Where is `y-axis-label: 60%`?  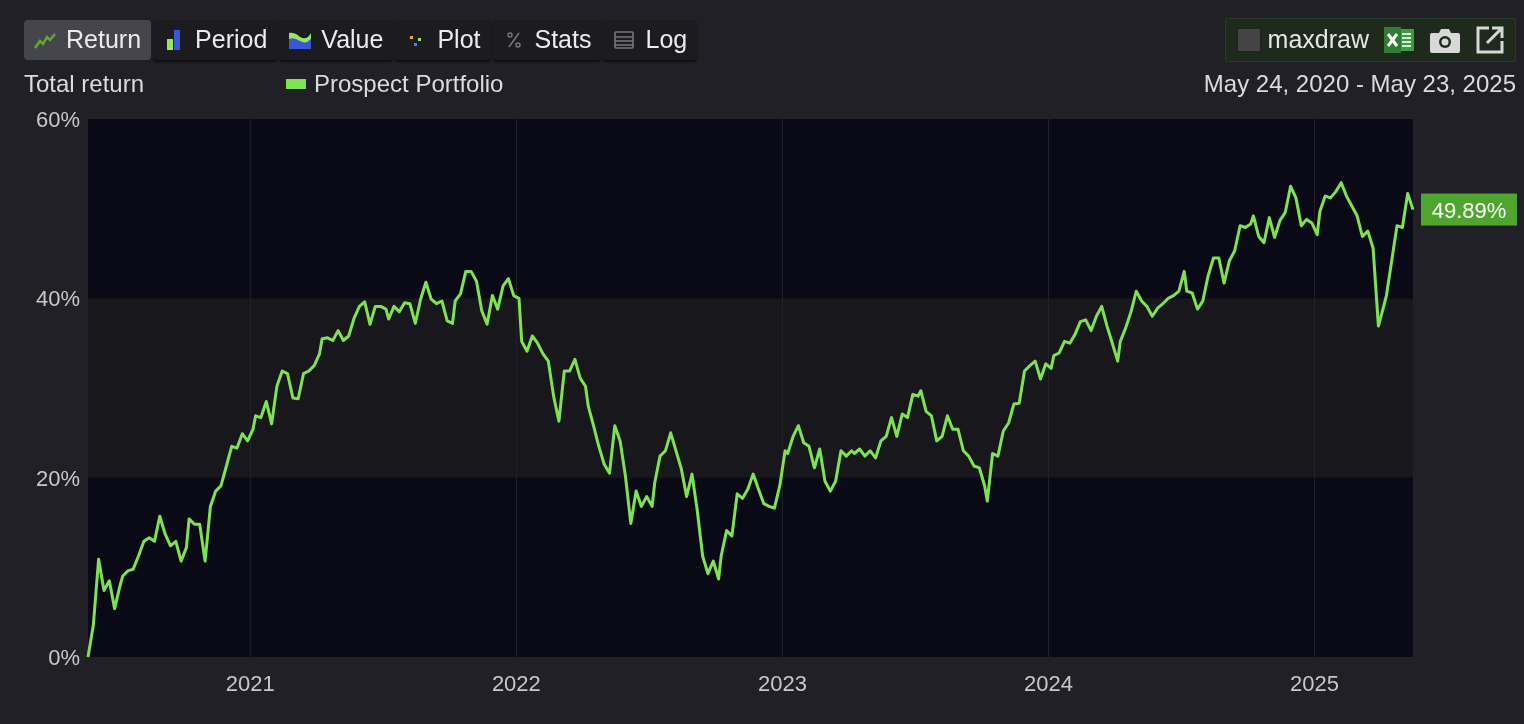
y-axis-label: 60% is located at coordinates (57, 119).